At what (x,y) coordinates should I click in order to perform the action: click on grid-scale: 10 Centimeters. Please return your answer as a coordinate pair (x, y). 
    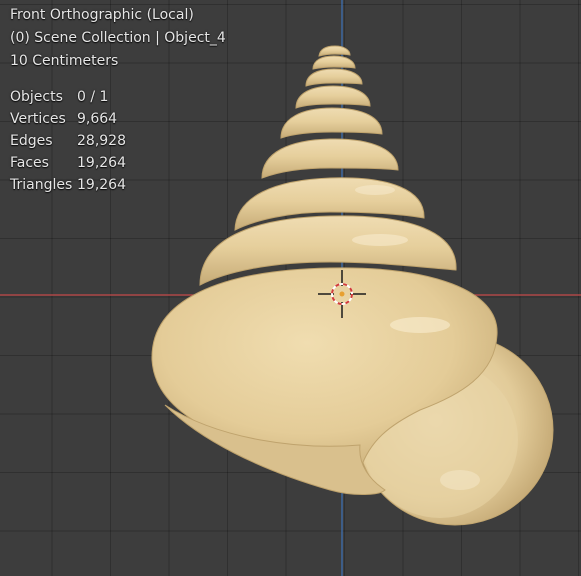
    Looking at the image, I should click on (64, 61).